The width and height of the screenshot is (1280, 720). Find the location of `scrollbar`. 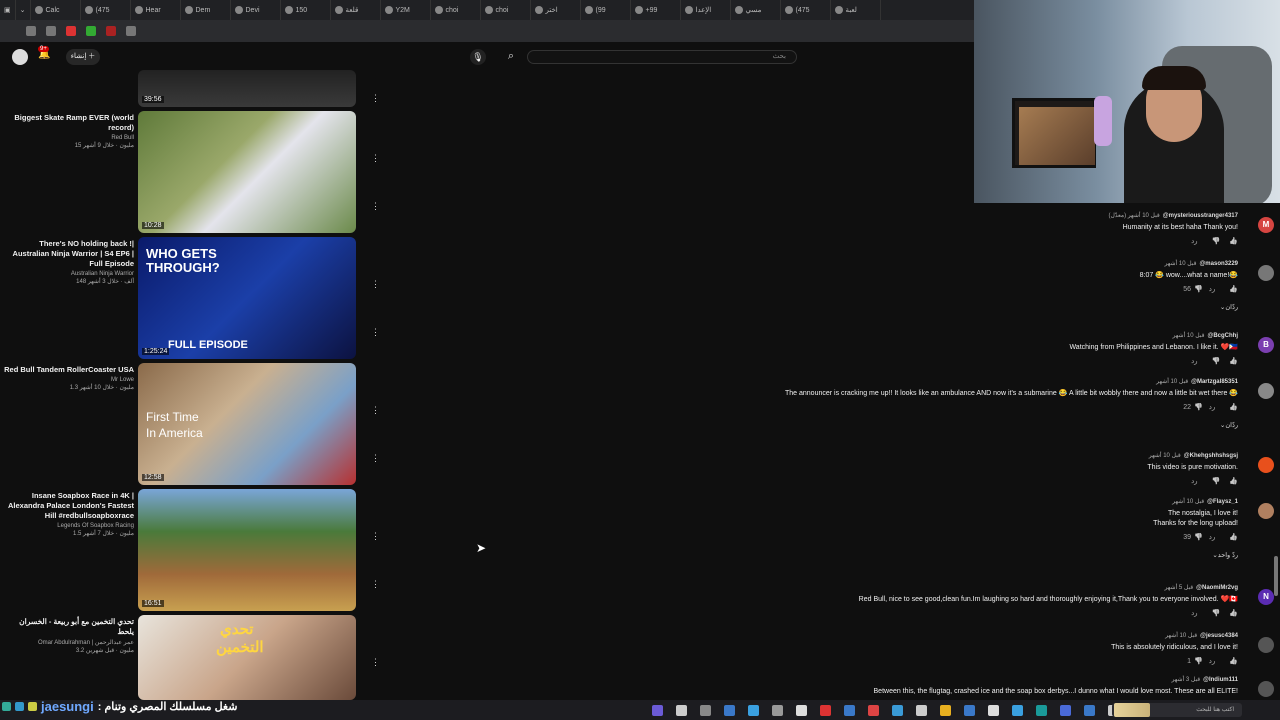

scrollbar is located at coordinates (1276, 576).